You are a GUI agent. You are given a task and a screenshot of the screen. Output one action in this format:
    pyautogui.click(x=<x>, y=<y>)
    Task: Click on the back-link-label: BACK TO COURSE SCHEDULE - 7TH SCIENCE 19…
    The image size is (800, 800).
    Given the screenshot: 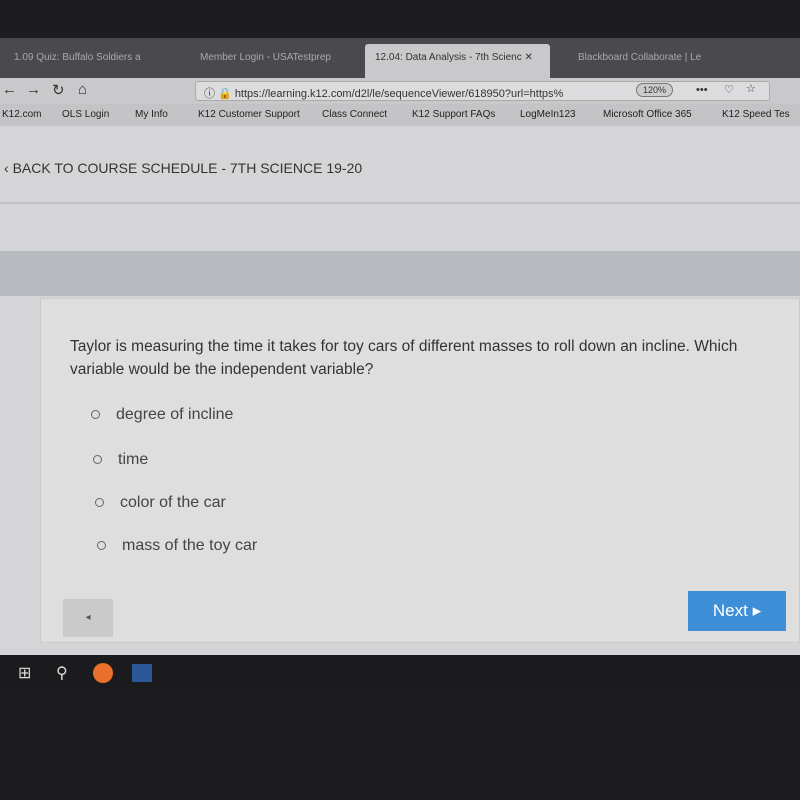 What is the action you would take?
    pyautogui.click(x=187, y=168)
    